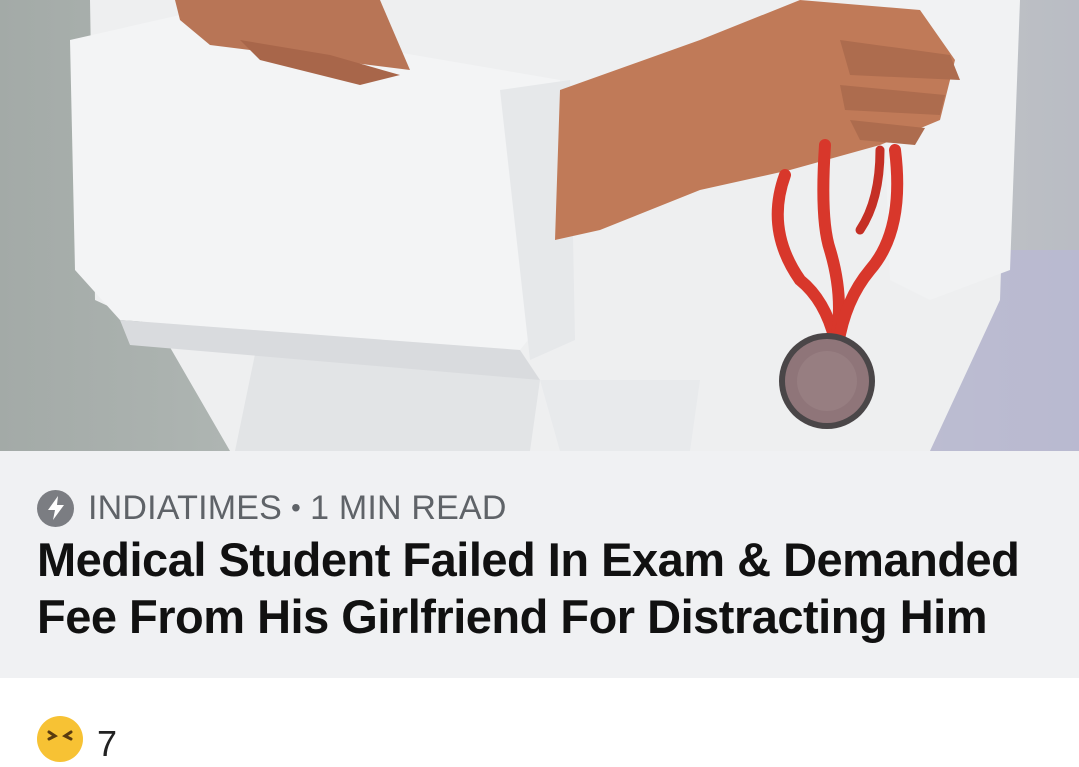  Describe the element at coordinates (107, 743) in the screenshot. I see `reaction-count: 7` at that location.